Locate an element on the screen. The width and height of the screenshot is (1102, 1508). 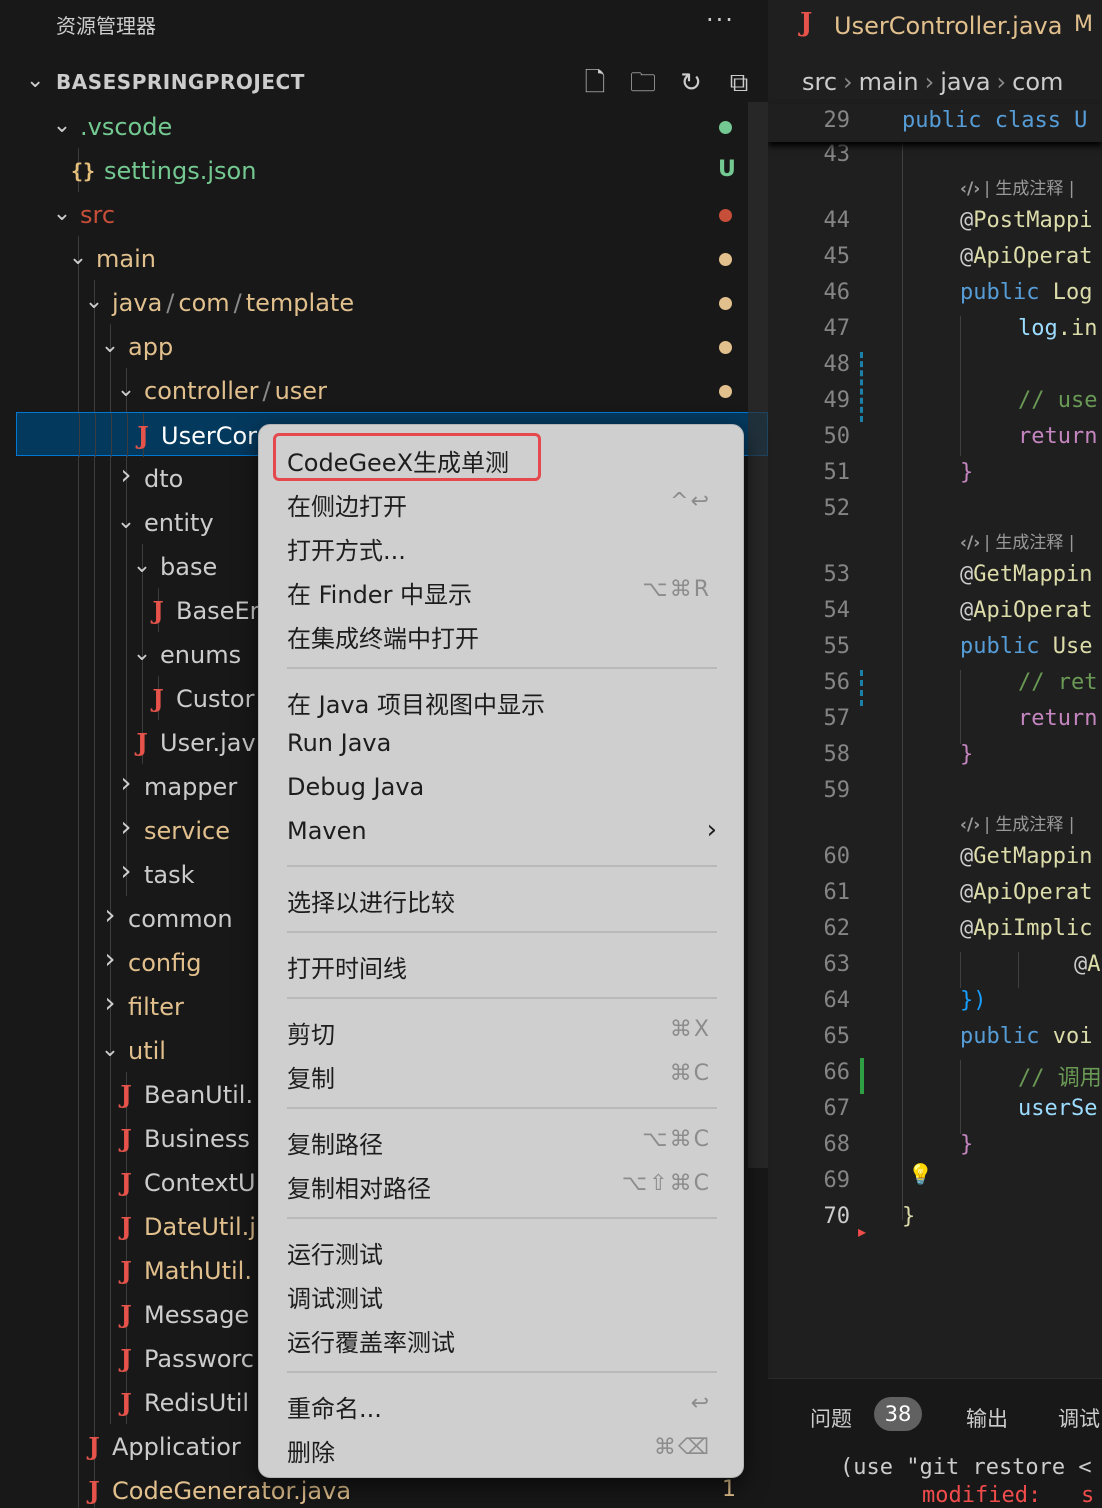
sticky-scroll-header: 29 public class U is located at coordinates (935, 123).